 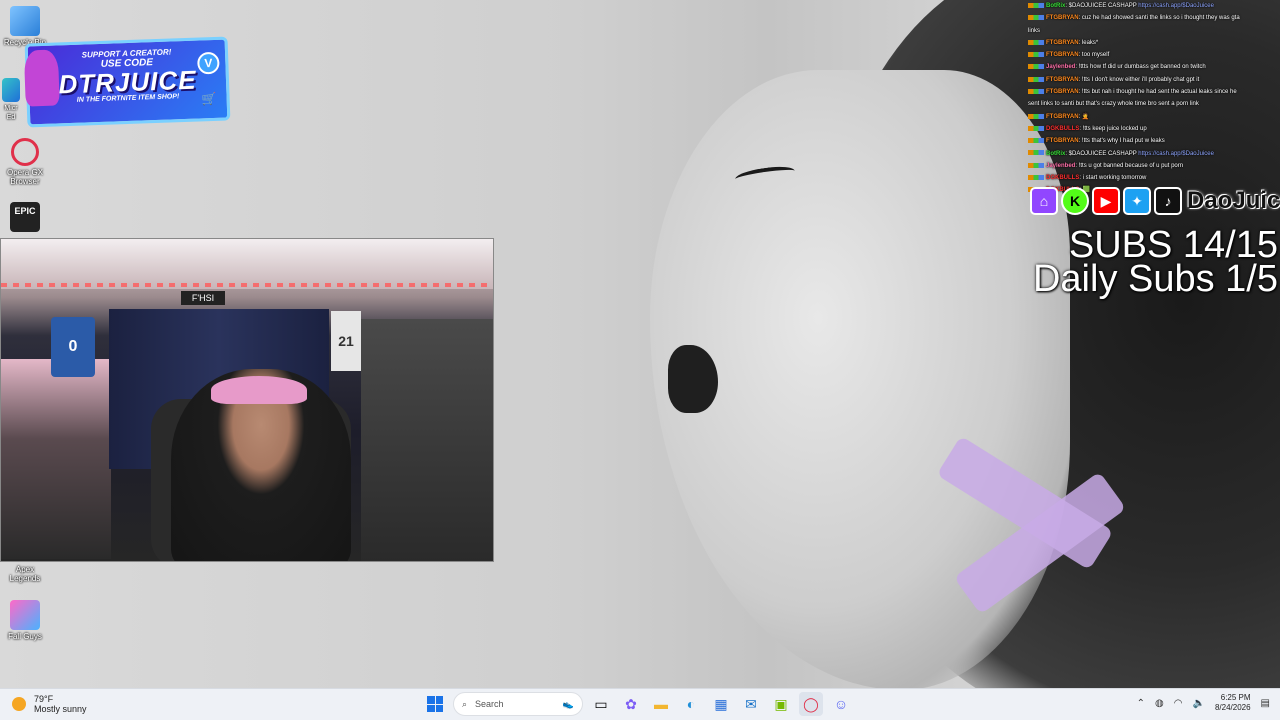 What do you see at coordinates (518, 704) in the screenshot?
I see `taskbar-search: ⌕ Search 👟` at bounding box center [518, 704].